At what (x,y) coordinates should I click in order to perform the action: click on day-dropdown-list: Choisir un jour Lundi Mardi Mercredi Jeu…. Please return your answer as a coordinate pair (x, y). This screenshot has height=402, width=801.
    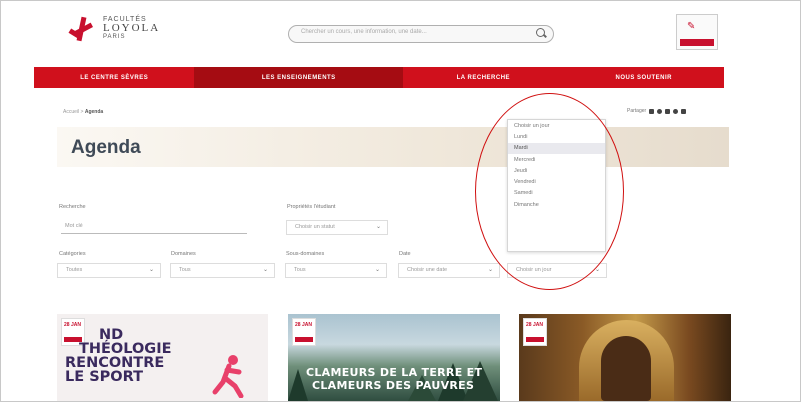
    Looking at the image, I should click on (556, 185).